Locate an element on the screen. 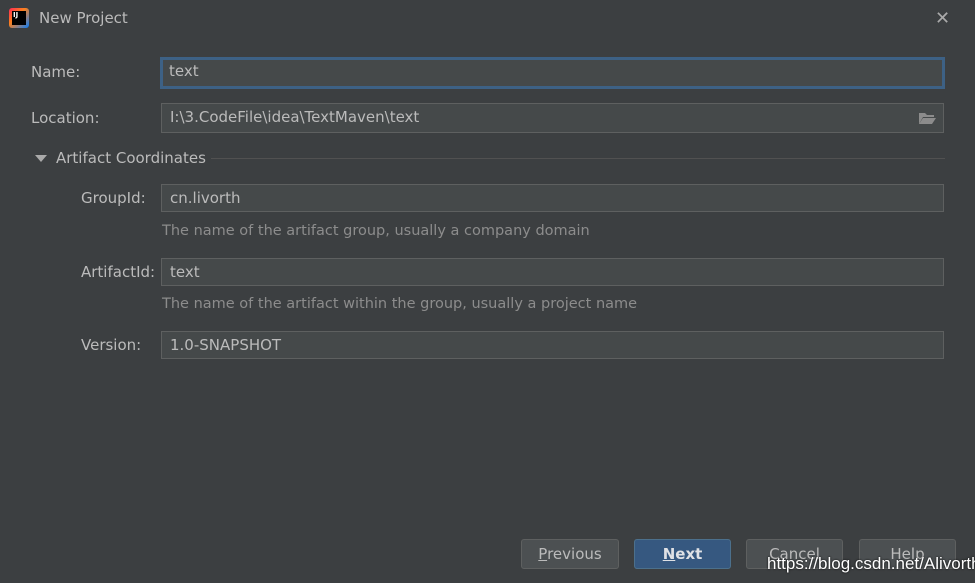 The height and width of the screenshot is (583, 975). next-button: Next is located at coordinates (682, 554).